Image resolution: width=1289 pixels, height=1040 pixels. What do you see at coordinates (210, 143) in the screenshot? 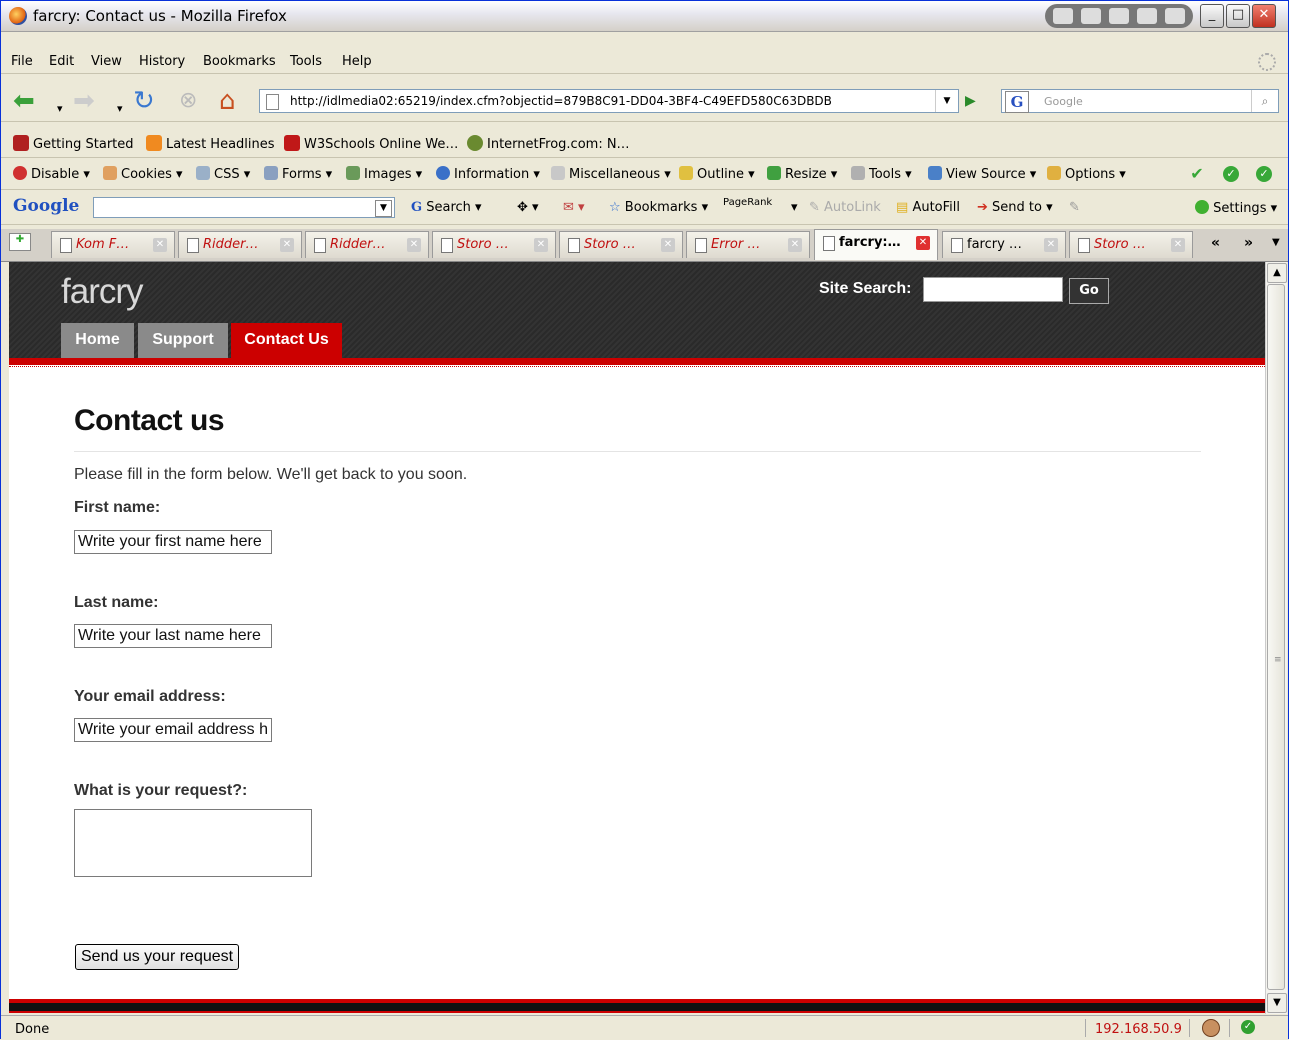
I see `bookmark-latest-headlines: Latest Headlines` at bounding box center [210, 143].